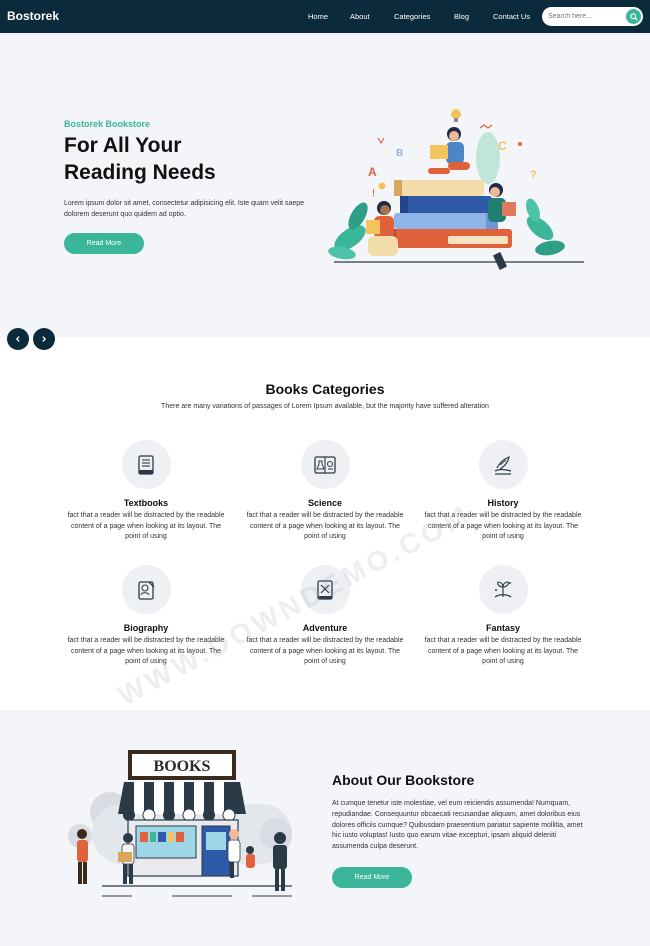 This screenshot has height=946, width=650. Describe the element at coordinates (104, 243) in the screenshot. I see `hero-read-more-button: Read More` at that location.